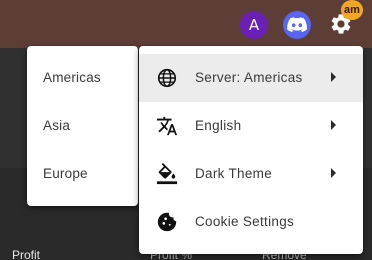  Describe the element at coordinates (82, 78) in the screenshot. I see `region-option-americas: Americas` at that location.